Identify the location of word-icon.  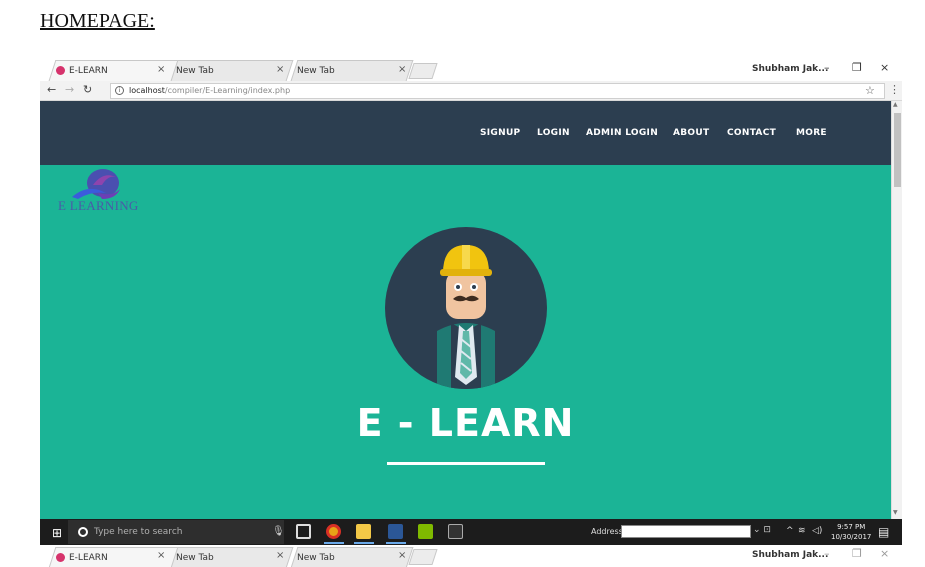
(395, 531).